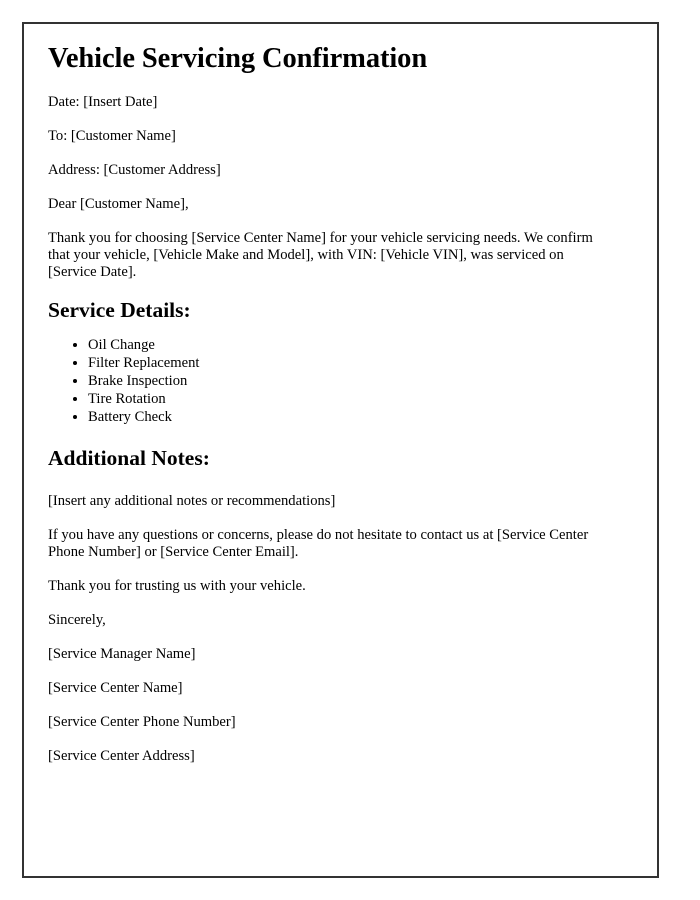 The height and width of the screenshot is (900, 700). I want to click on list-item: Oil Change, so click(344, 345).